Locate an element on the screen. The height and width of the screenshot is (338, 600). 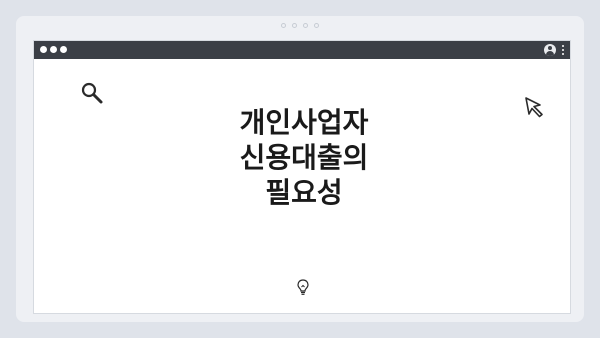
window-titlebar is located at coordinates (302, 50).